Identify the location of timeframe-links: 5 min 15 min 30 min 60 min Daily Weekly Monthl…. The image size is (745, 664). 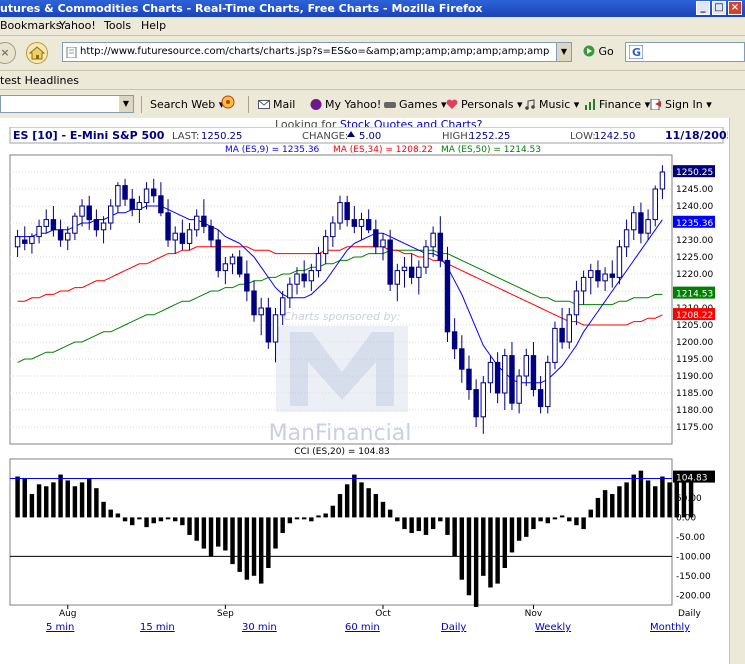
(368, 627).